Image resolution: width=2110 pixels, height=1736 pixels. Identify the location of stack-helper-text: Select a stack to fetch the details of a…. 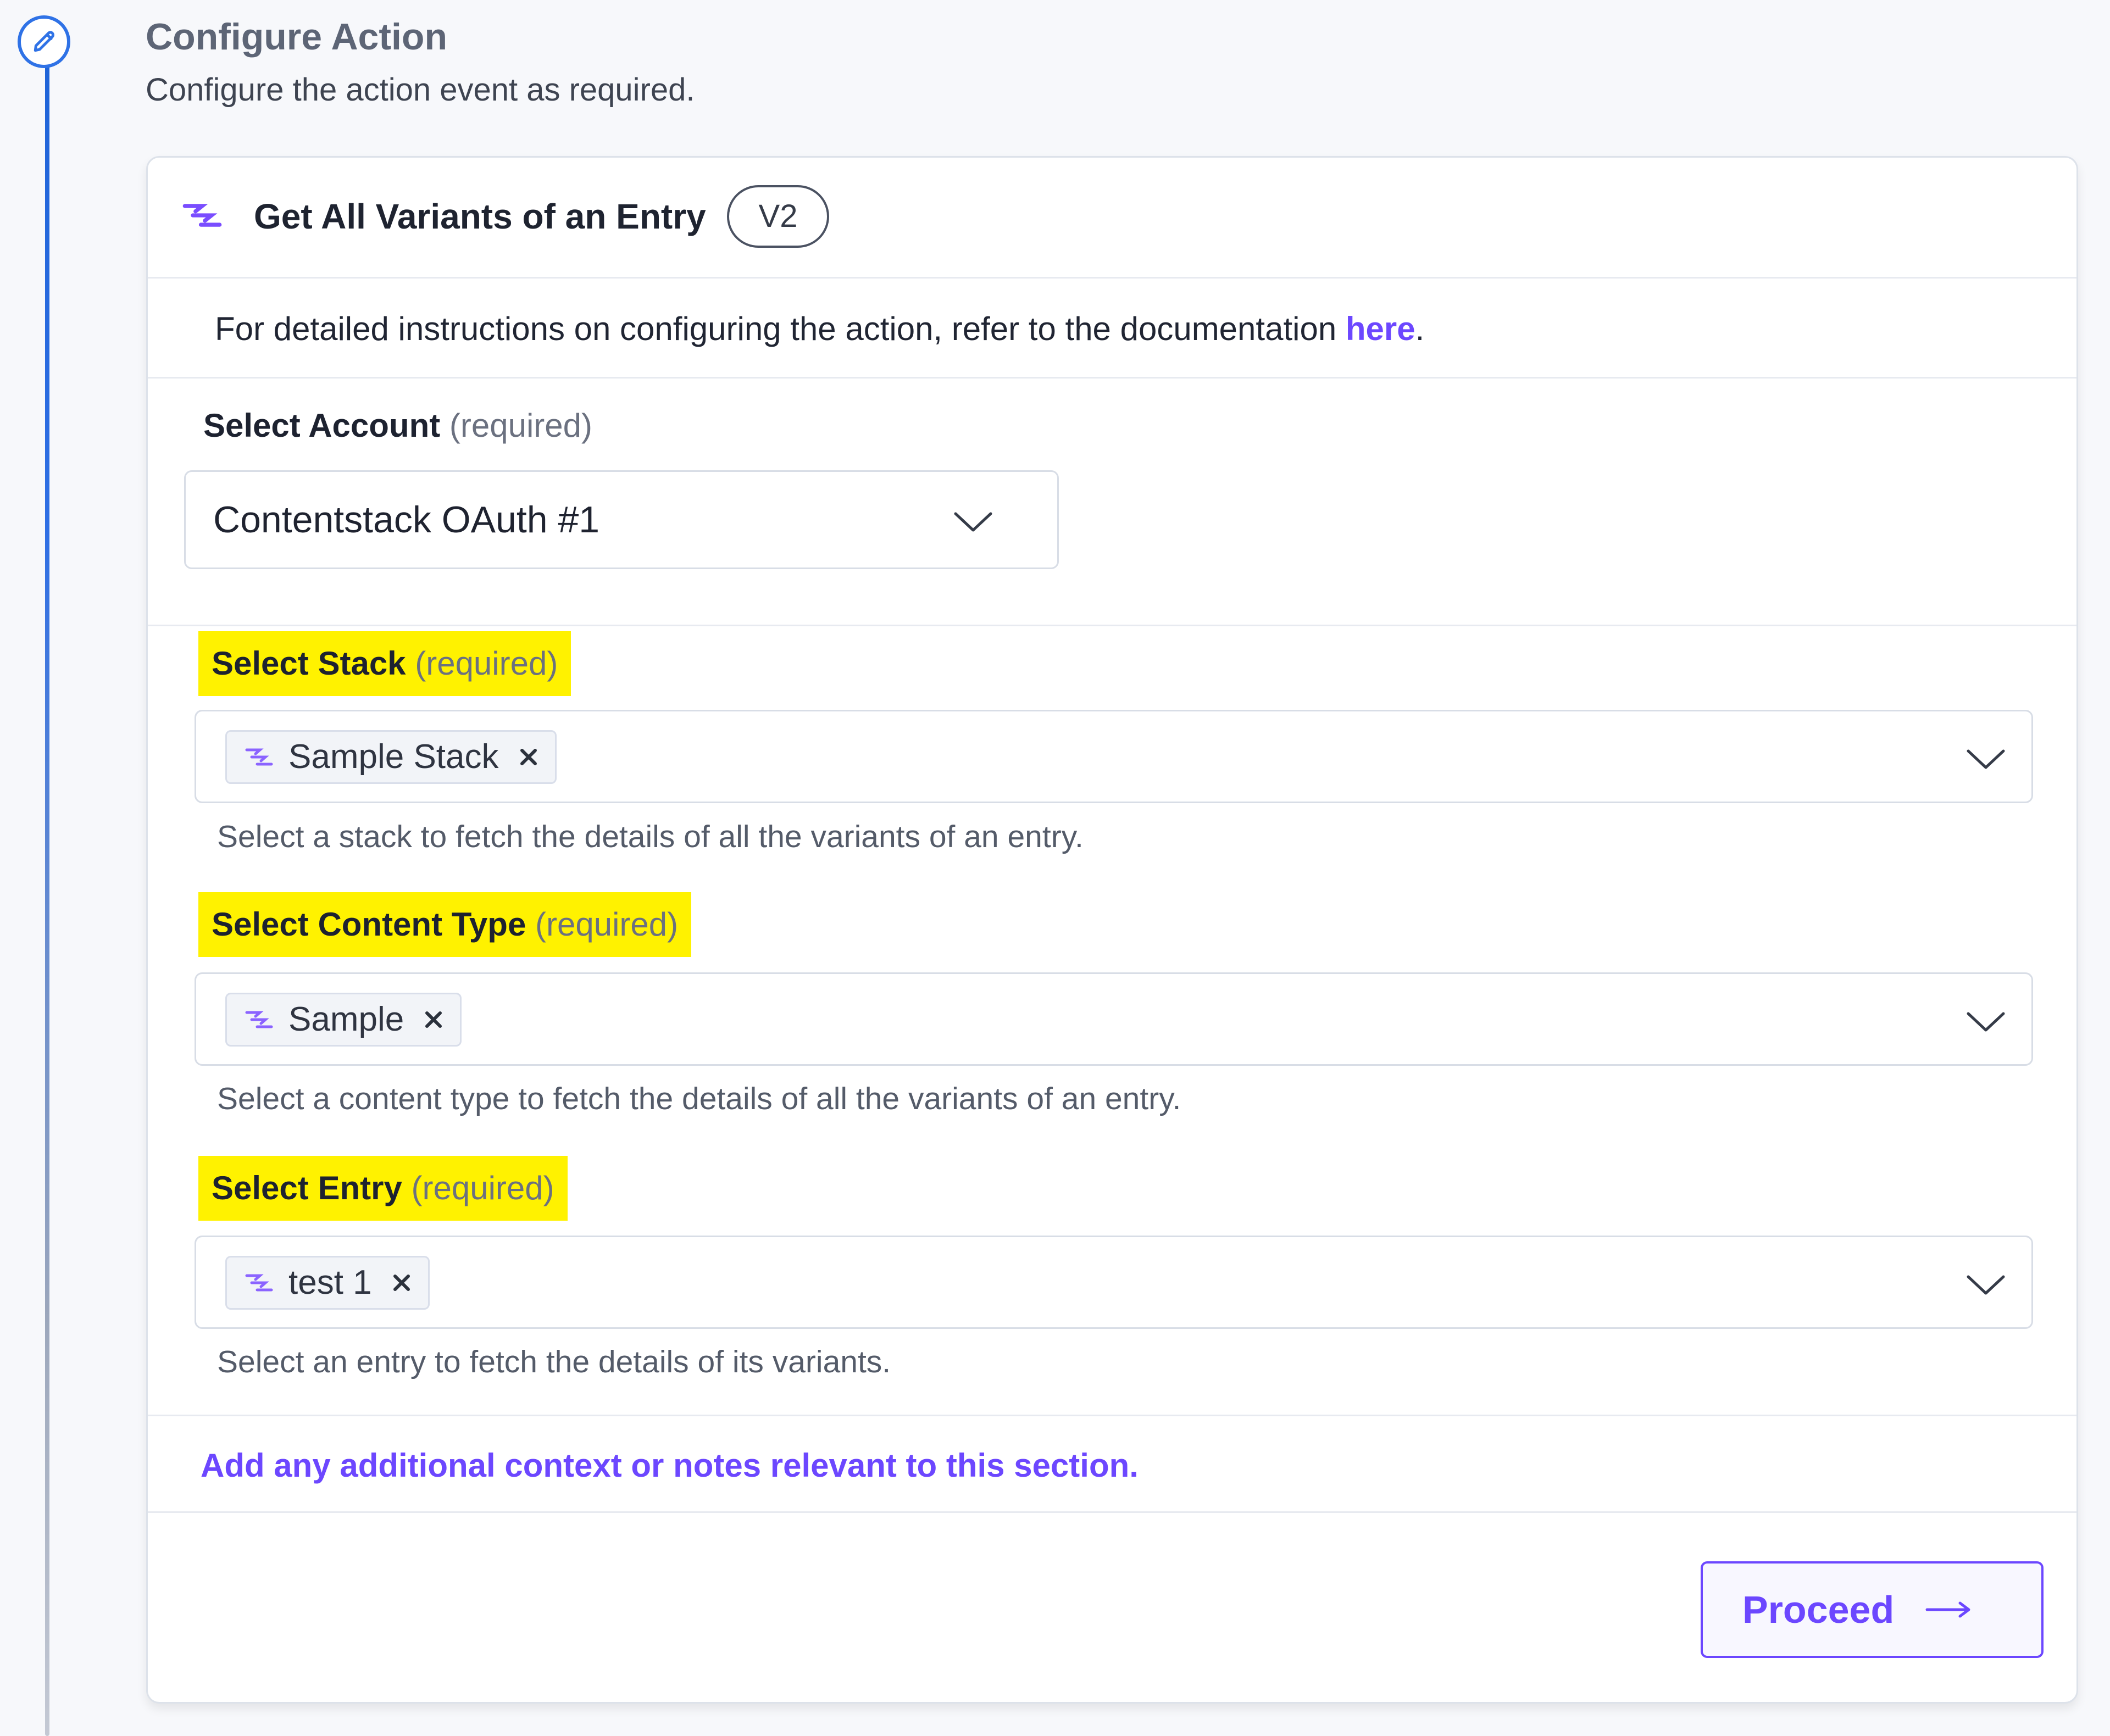
(650, 837).